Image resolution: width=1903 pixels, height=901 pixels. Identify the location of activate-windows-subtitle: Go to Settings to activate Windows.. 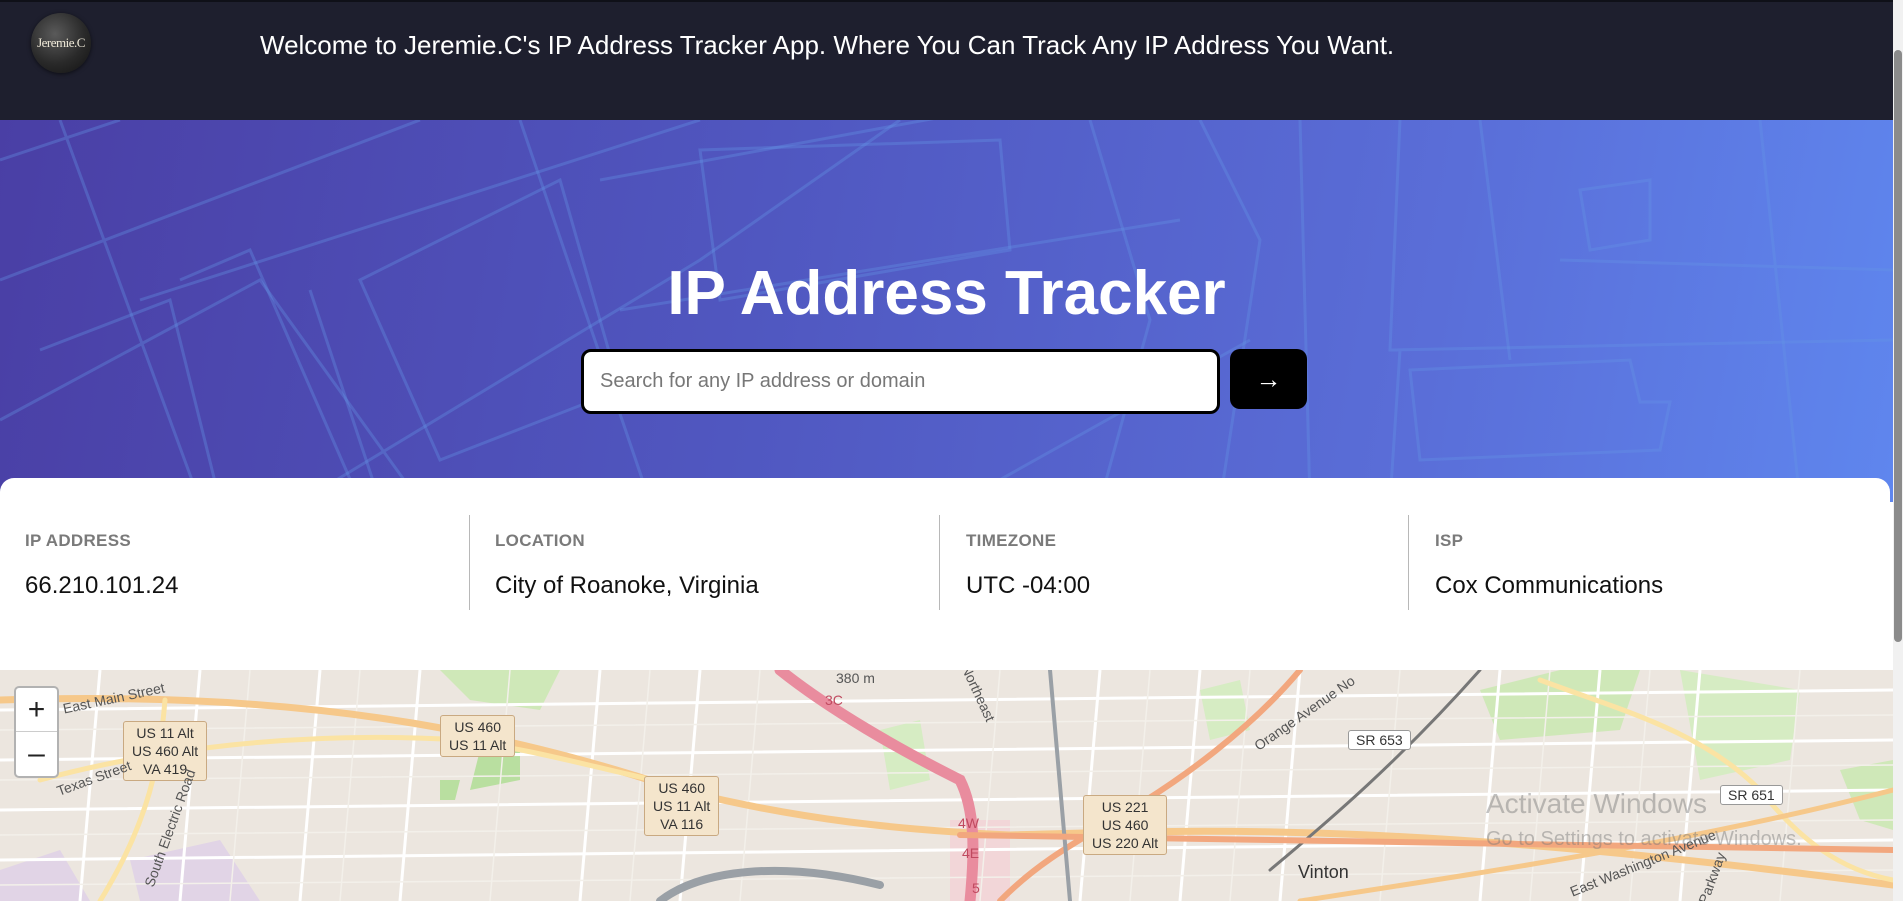
(1644, 839).